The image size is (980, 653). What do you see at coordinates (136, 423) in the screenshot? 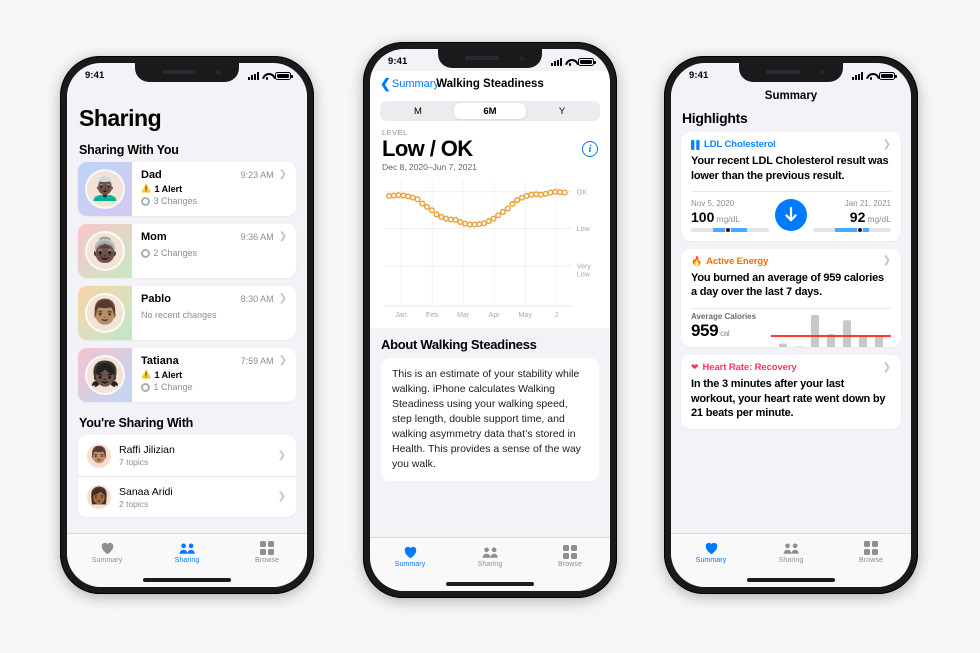
I see `section-header-youre-sharing-with: You're Sharing With` at bounding box center [136, 423].